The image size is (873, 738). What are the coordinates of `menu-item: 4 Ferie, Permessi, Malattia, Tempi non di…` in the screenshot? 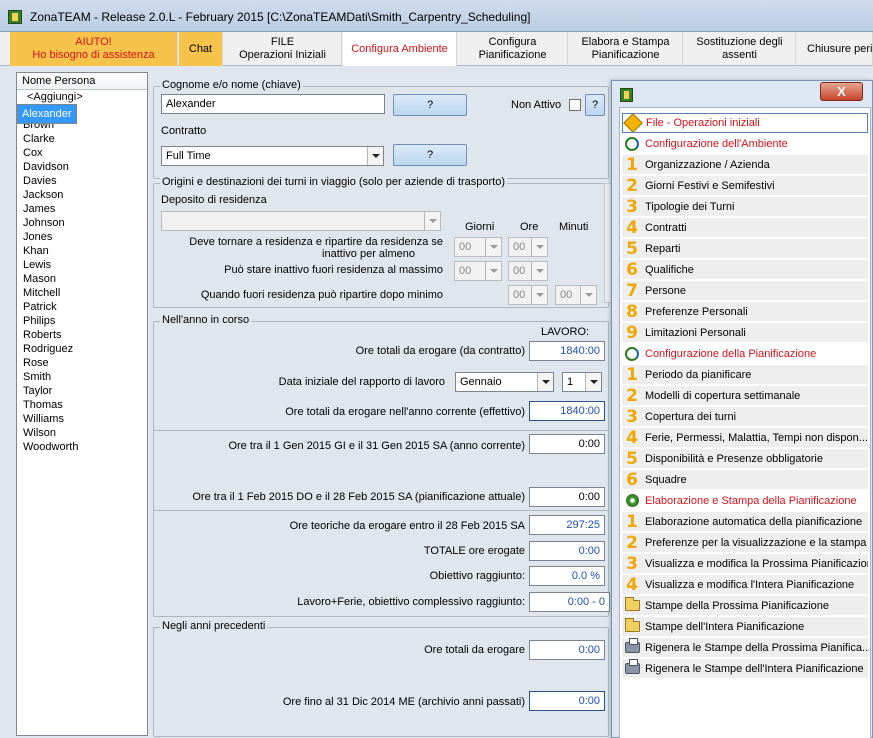 It's located at (745, 438).